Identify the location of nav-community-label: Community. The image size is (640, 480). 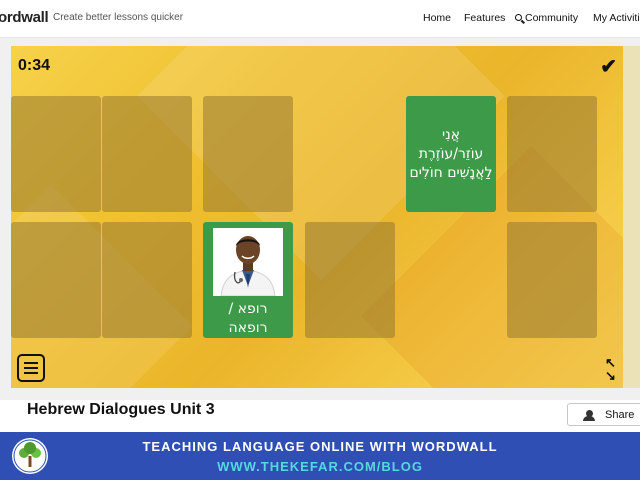
(552, 18).